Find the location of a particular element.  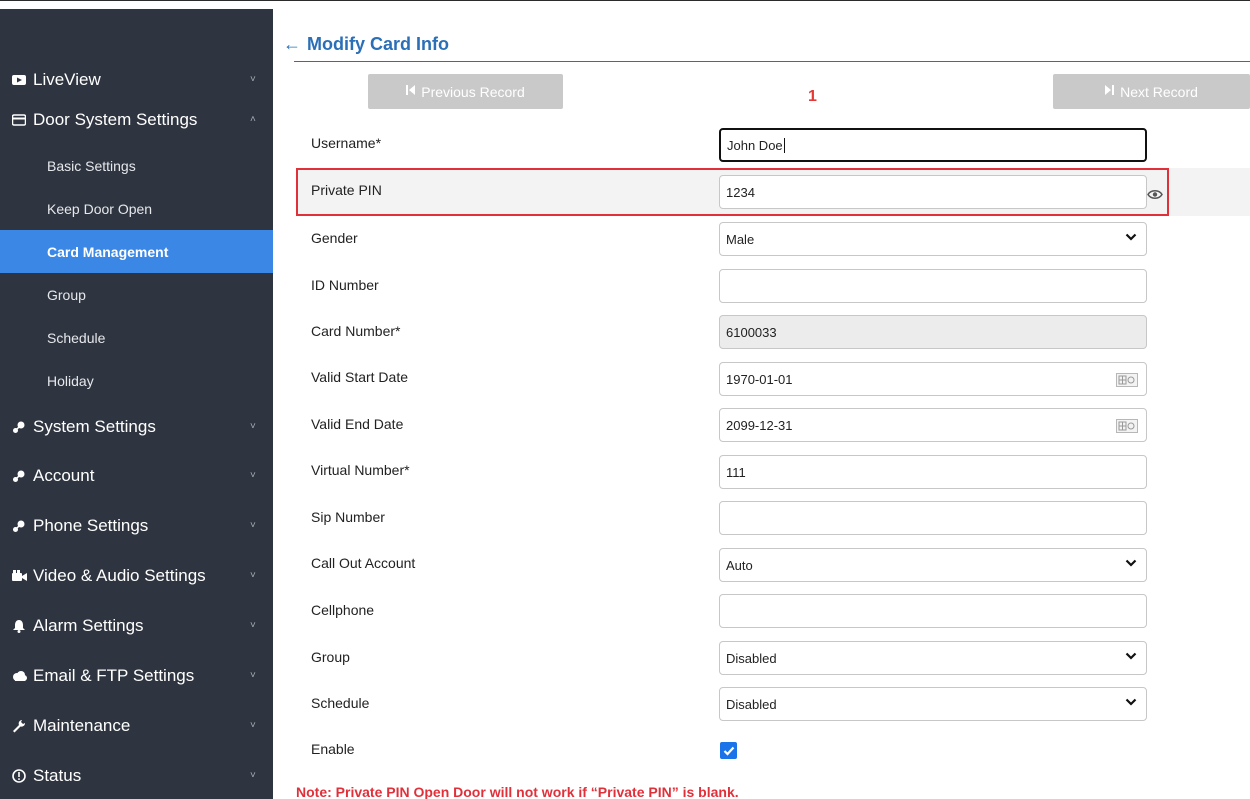

sidebar-item-door-system-settings: Door System Settings ˄ is located at coordinates (136, 119).